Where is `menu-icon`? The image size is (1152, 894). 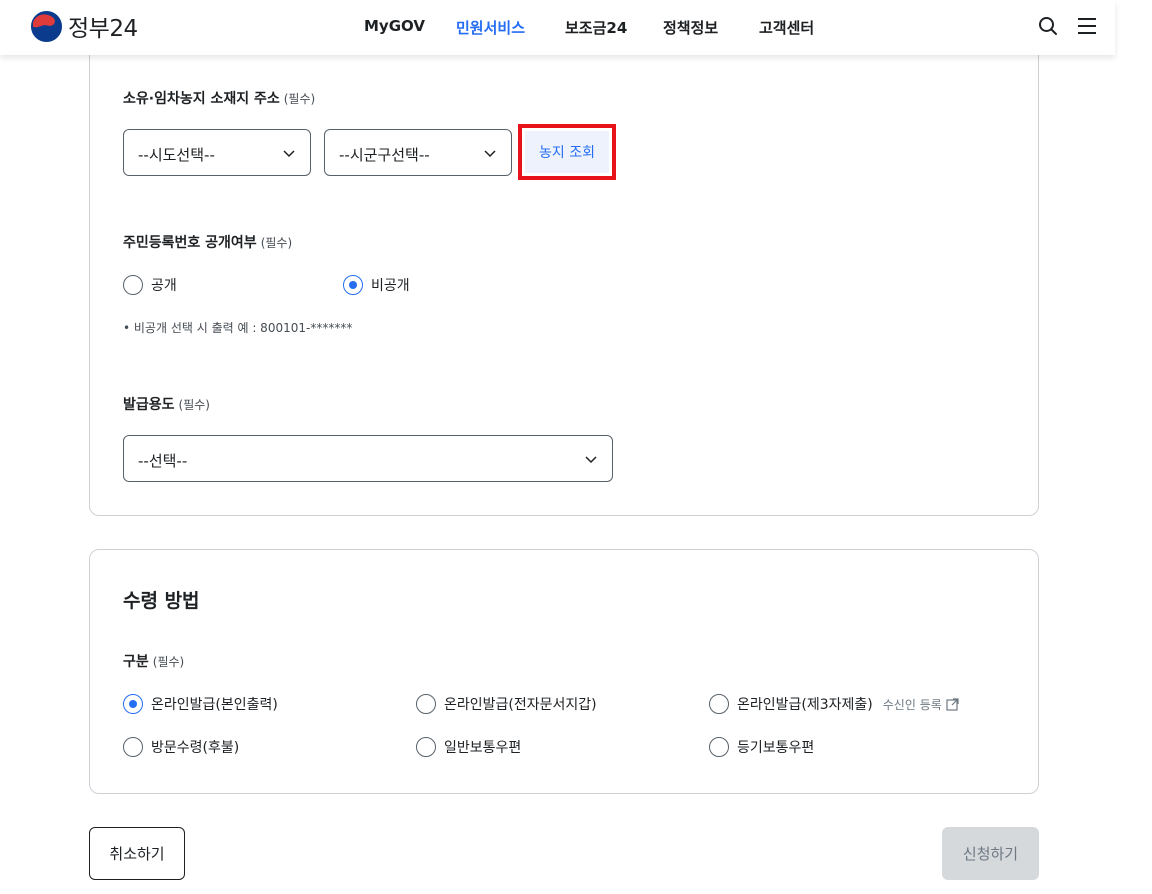
menu-icon is located at coordinates (1087, 26).